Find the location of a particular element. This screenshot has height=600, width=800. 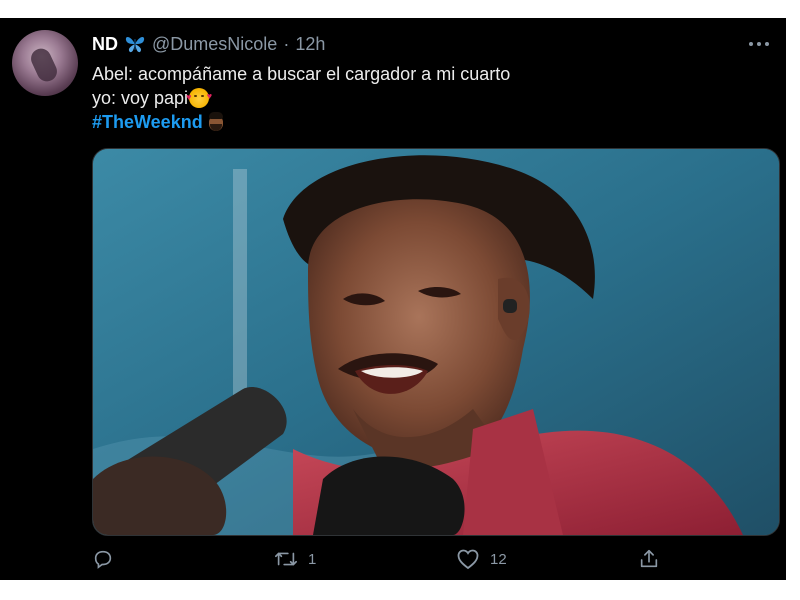

handle: @DumesNicole is located at coordinates (214, 44).